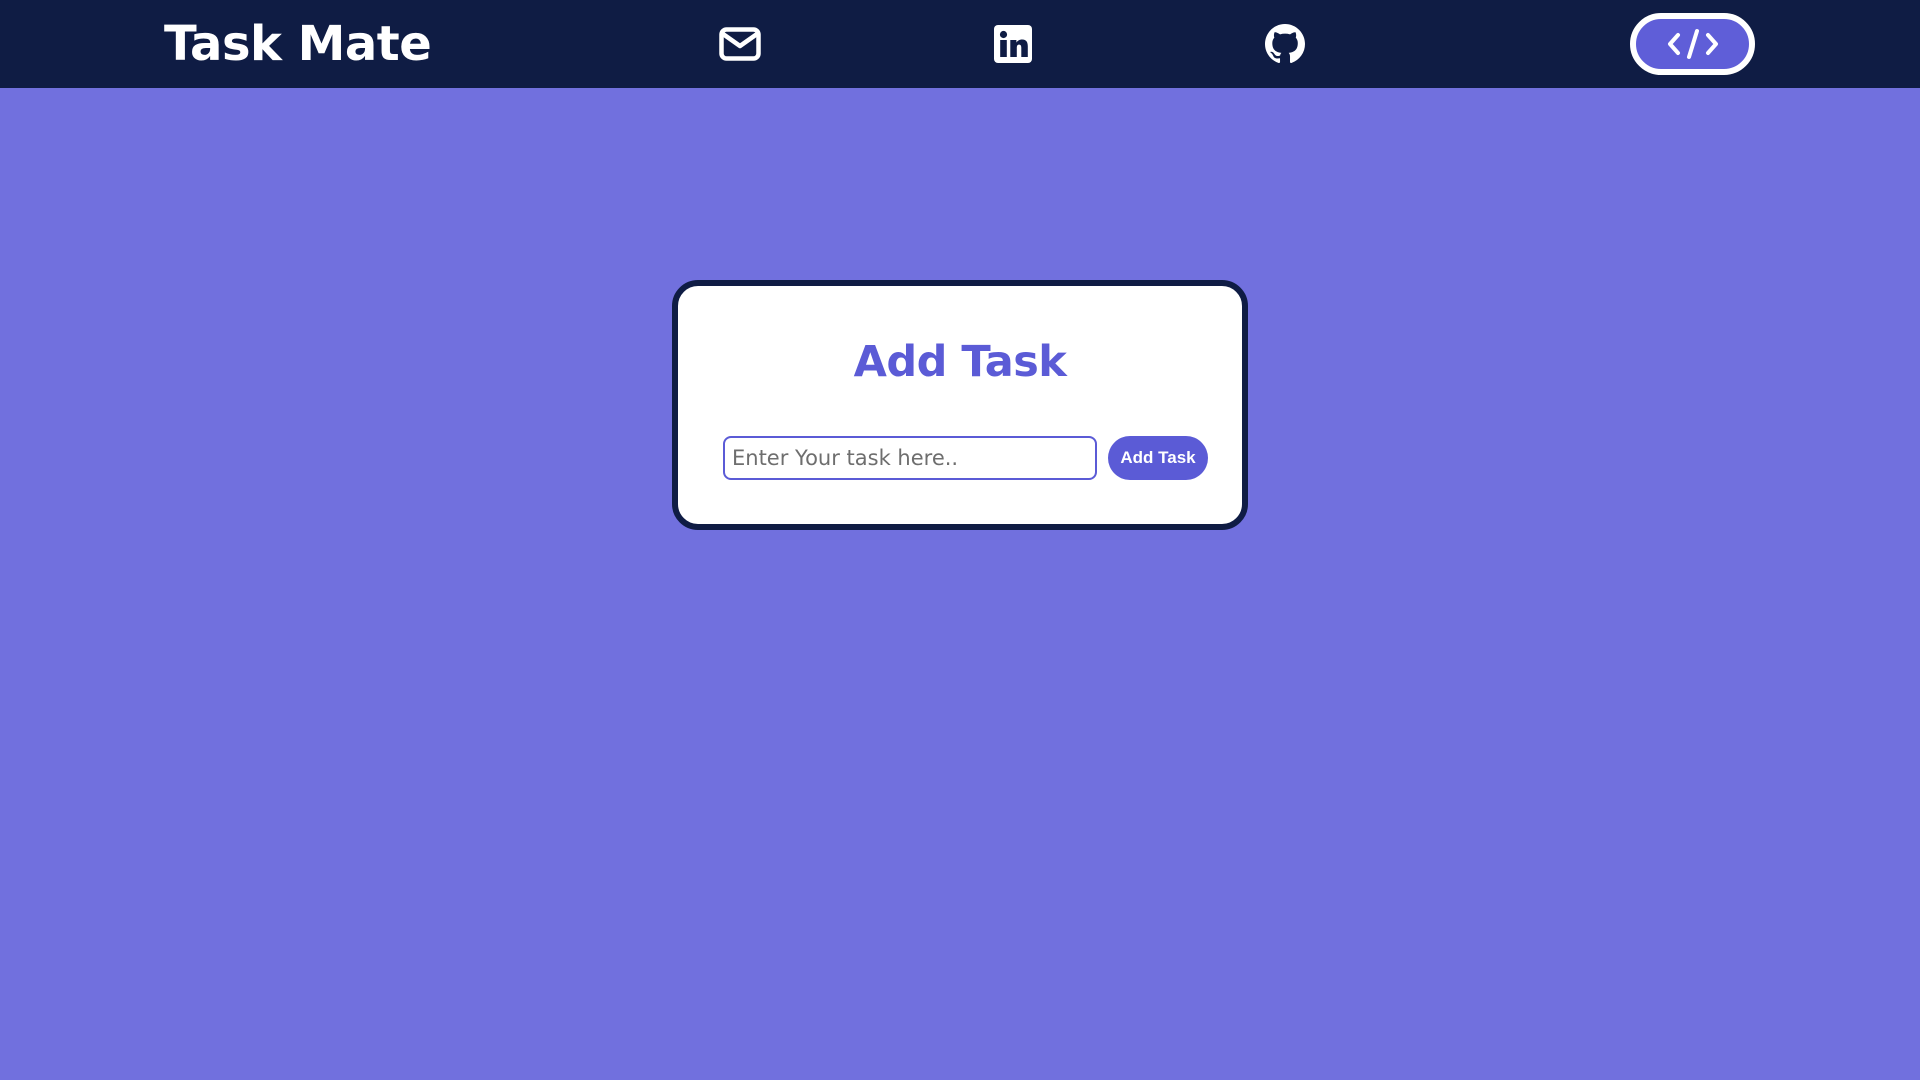 The height and width of the screenshot is (1080, 1920). I want to click on linkedin-icon, so click(1013, 44).